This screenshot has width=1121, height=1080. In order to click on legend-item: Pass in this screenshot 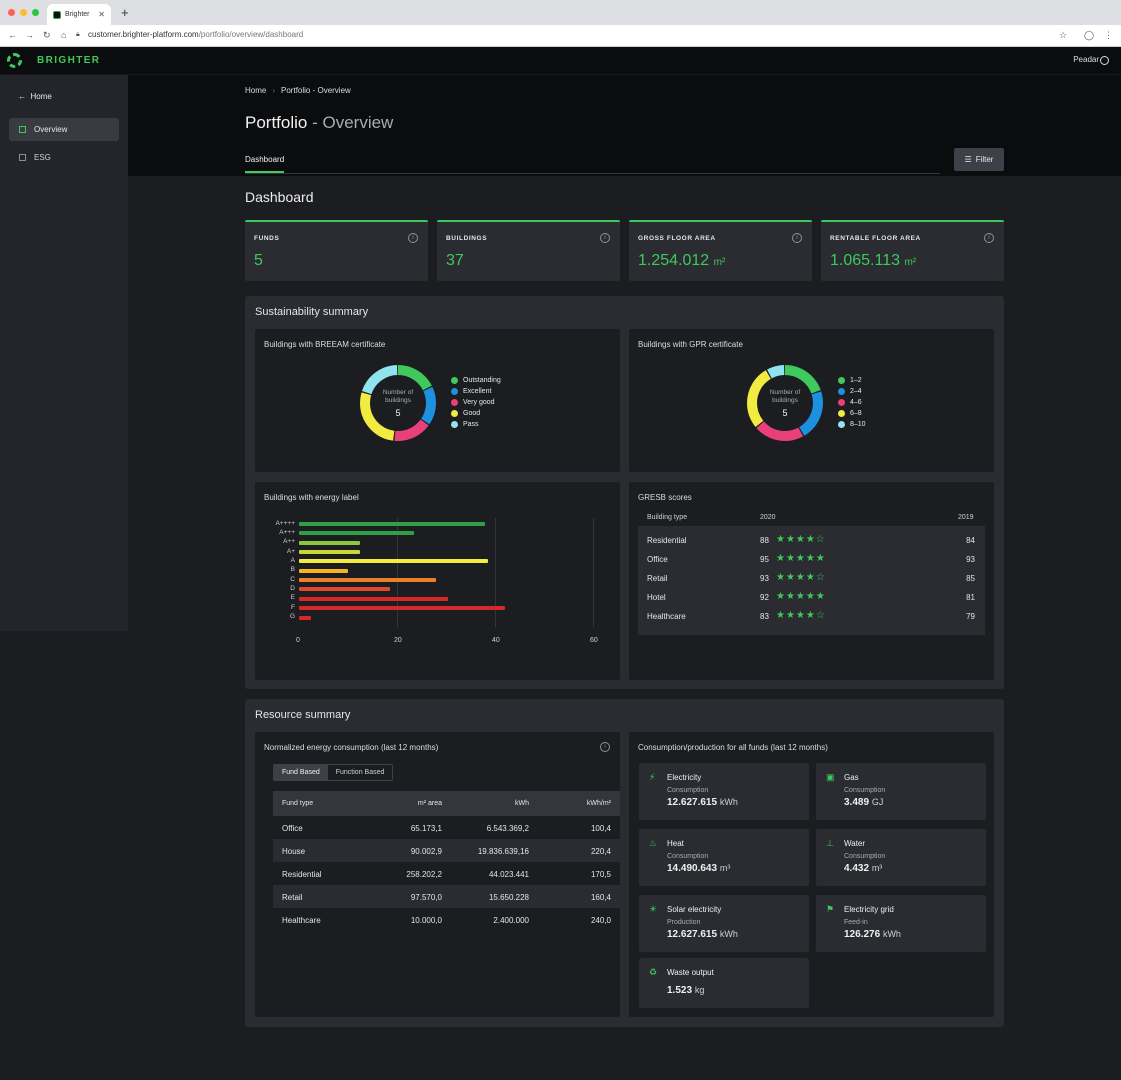, I will do `click(476, 424)`.